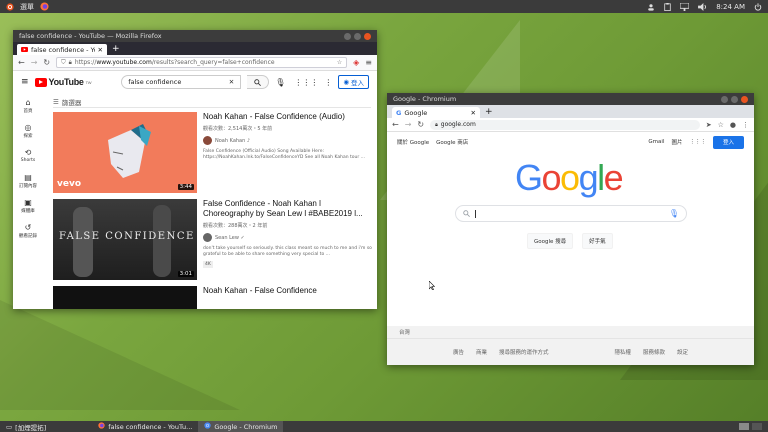 This screenshot has width=768, height=432. What do you see at coordinates (288, 117) in the screenshot?
I see `video-title: Noah Kahan - False Confidence (Audio)` at bounding box center [288, 117].